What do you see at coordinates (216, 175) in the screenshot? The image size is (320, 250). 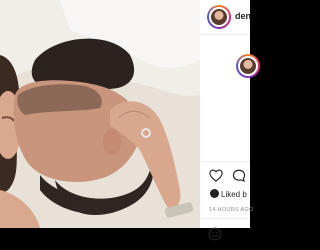 I see `heart-icon` at bounding box center [216, 175].